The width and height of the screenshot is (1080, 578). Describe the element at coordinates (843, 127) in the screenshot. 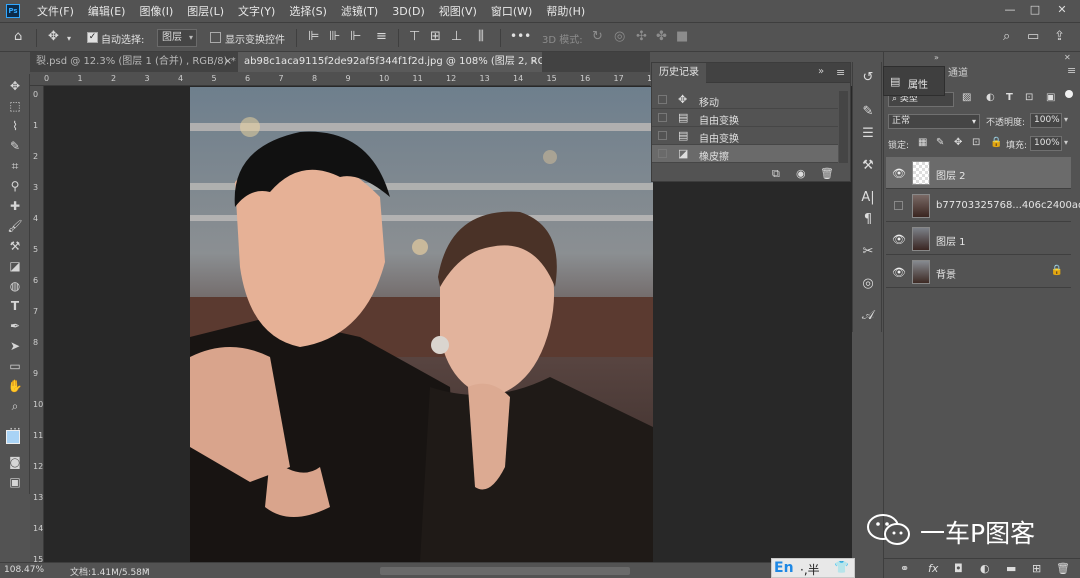

I see `history-scrollbar` at that location.